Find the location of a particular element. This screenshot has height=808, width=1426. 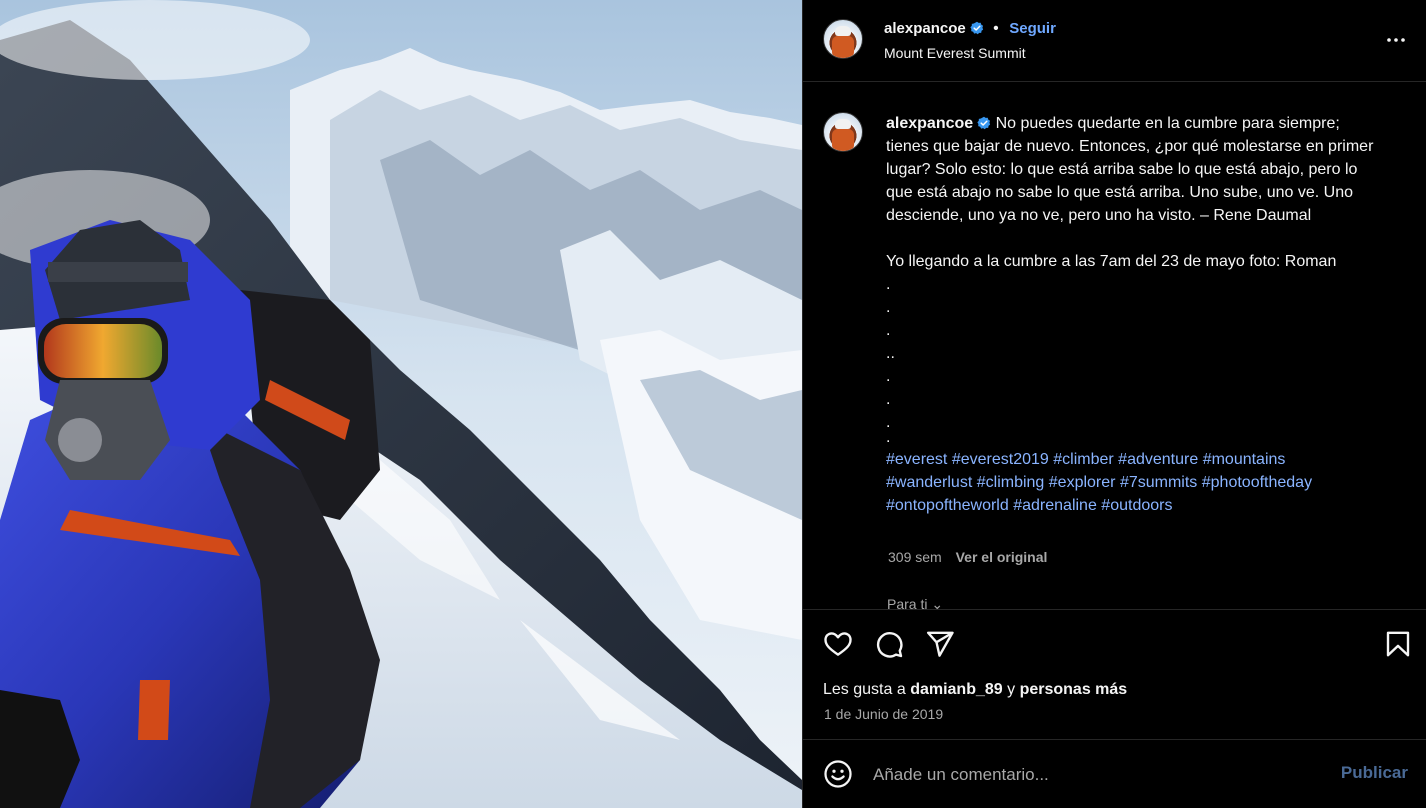

hashtag-link: #outdoors is located at coordinates (1136, 505).